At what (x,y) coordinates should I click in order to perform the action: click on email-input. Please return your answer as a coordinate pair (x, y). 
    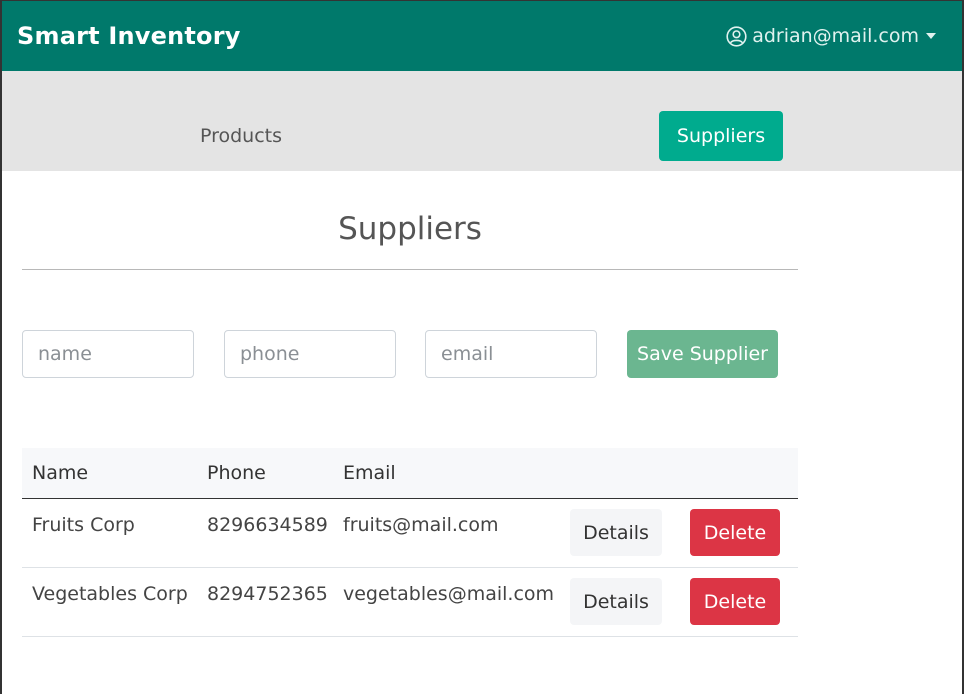
    Looking at the image, I should click on (511, 354).